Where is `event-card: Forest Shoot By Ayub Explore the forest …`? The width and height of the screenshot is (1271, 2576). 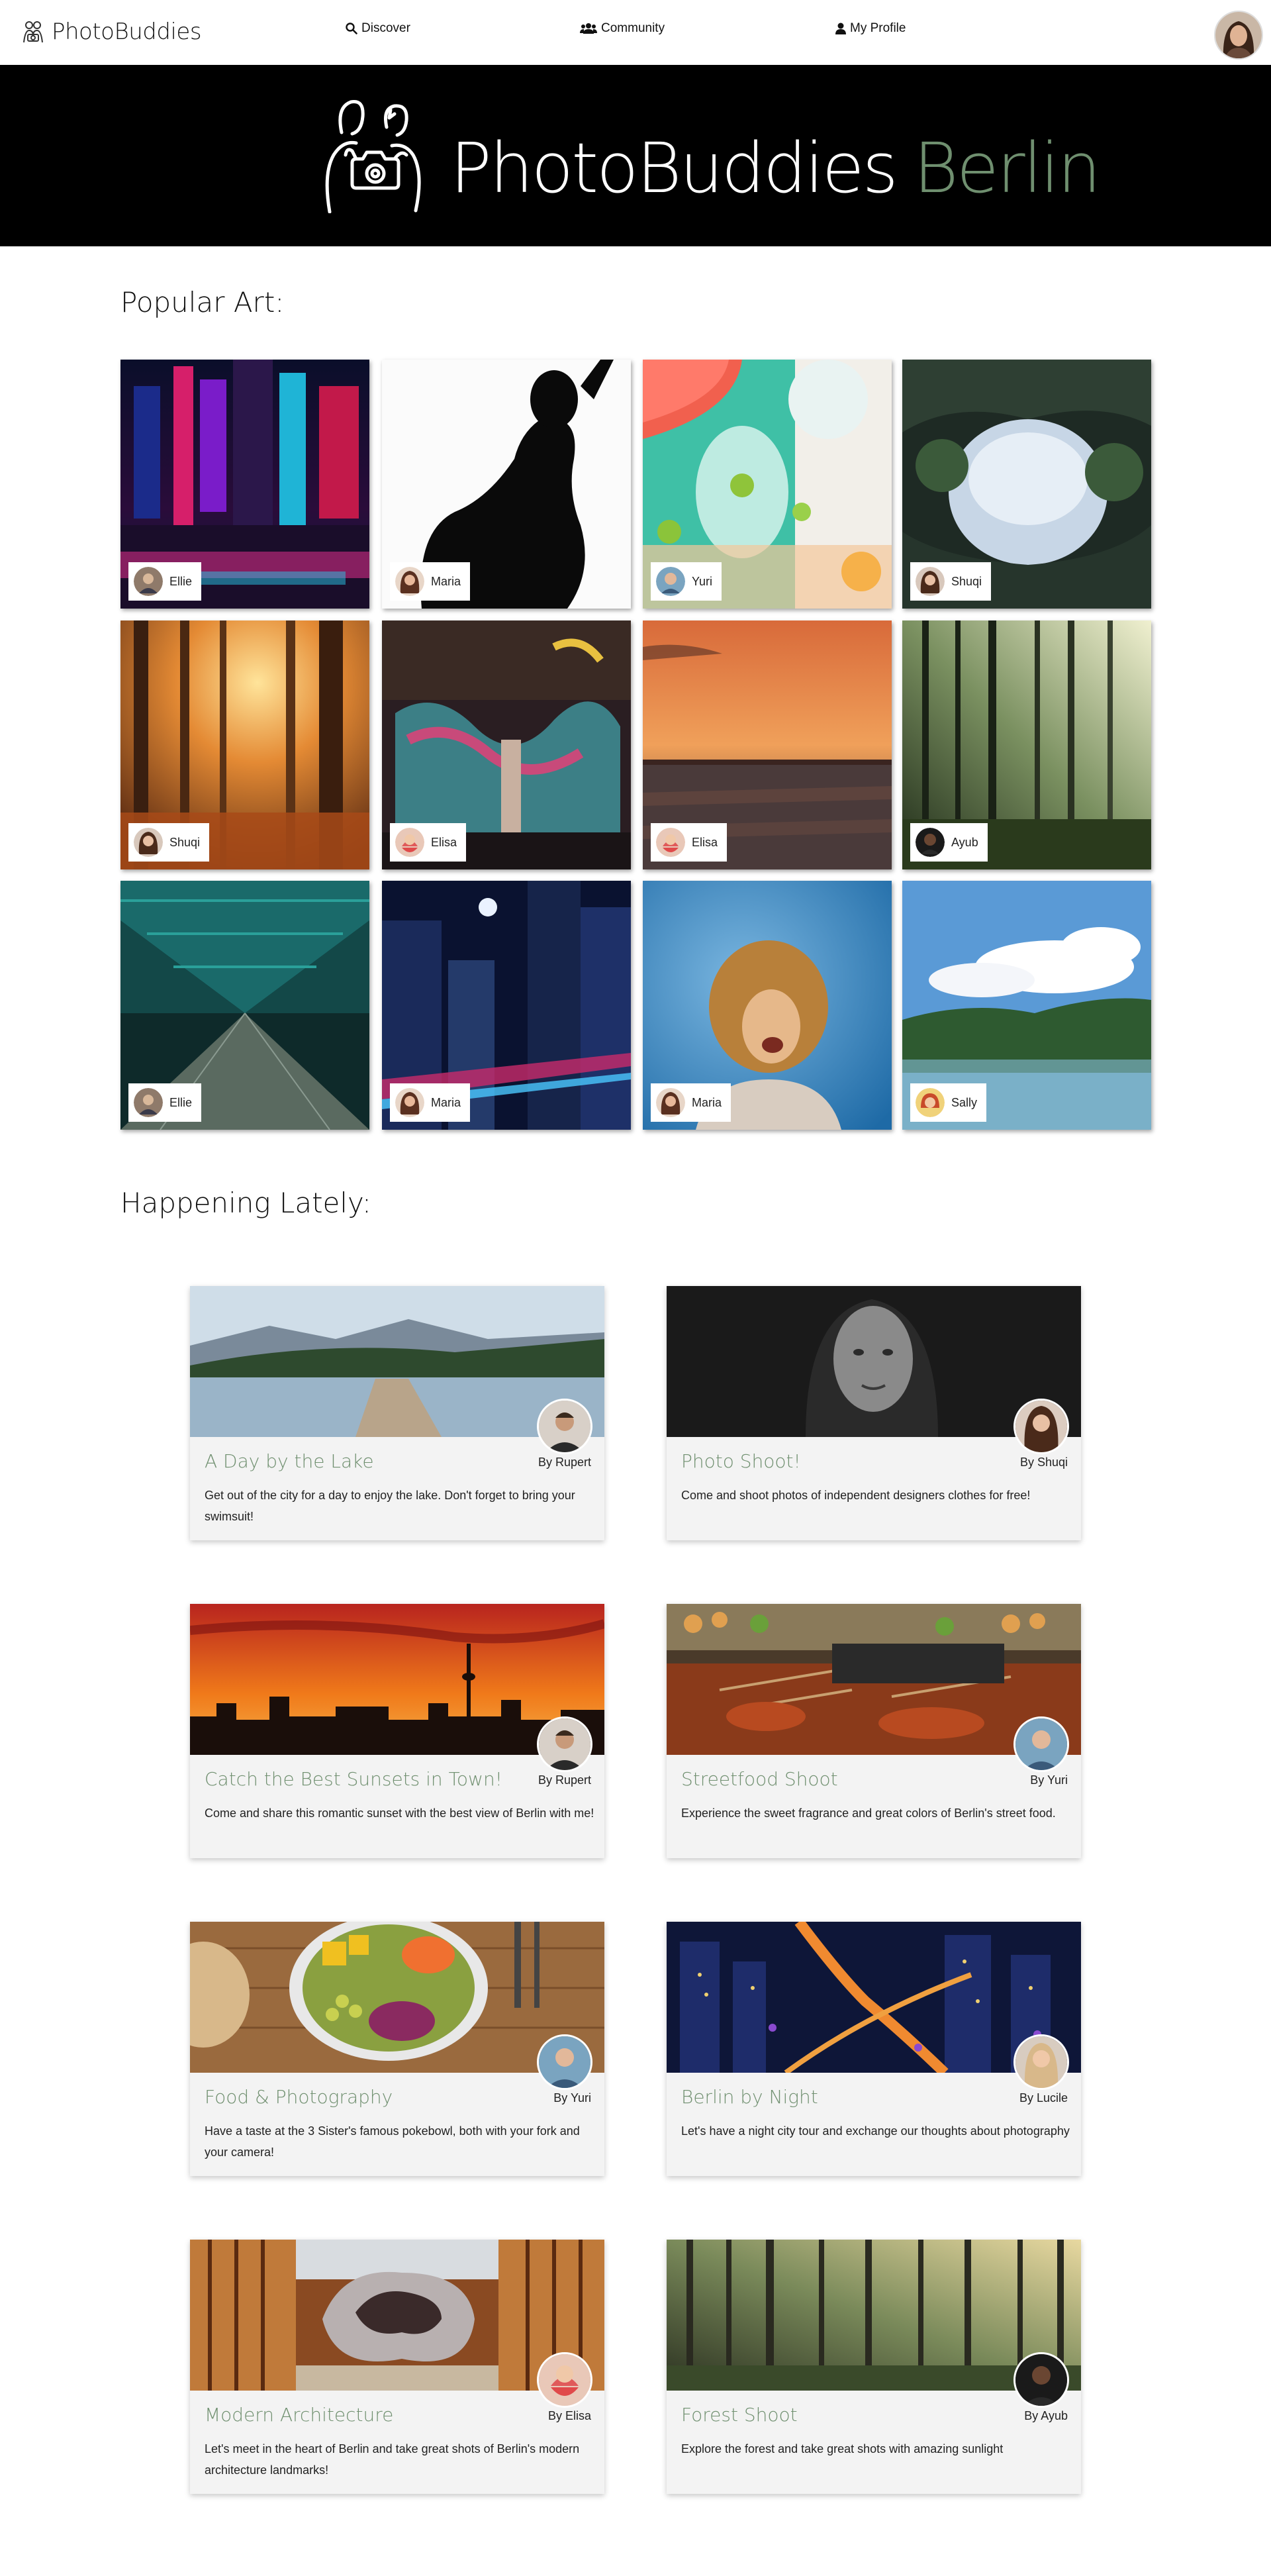 event-card: Forest Shoot By Ayub Explore the forest … is located at coordinates (874, 2367).